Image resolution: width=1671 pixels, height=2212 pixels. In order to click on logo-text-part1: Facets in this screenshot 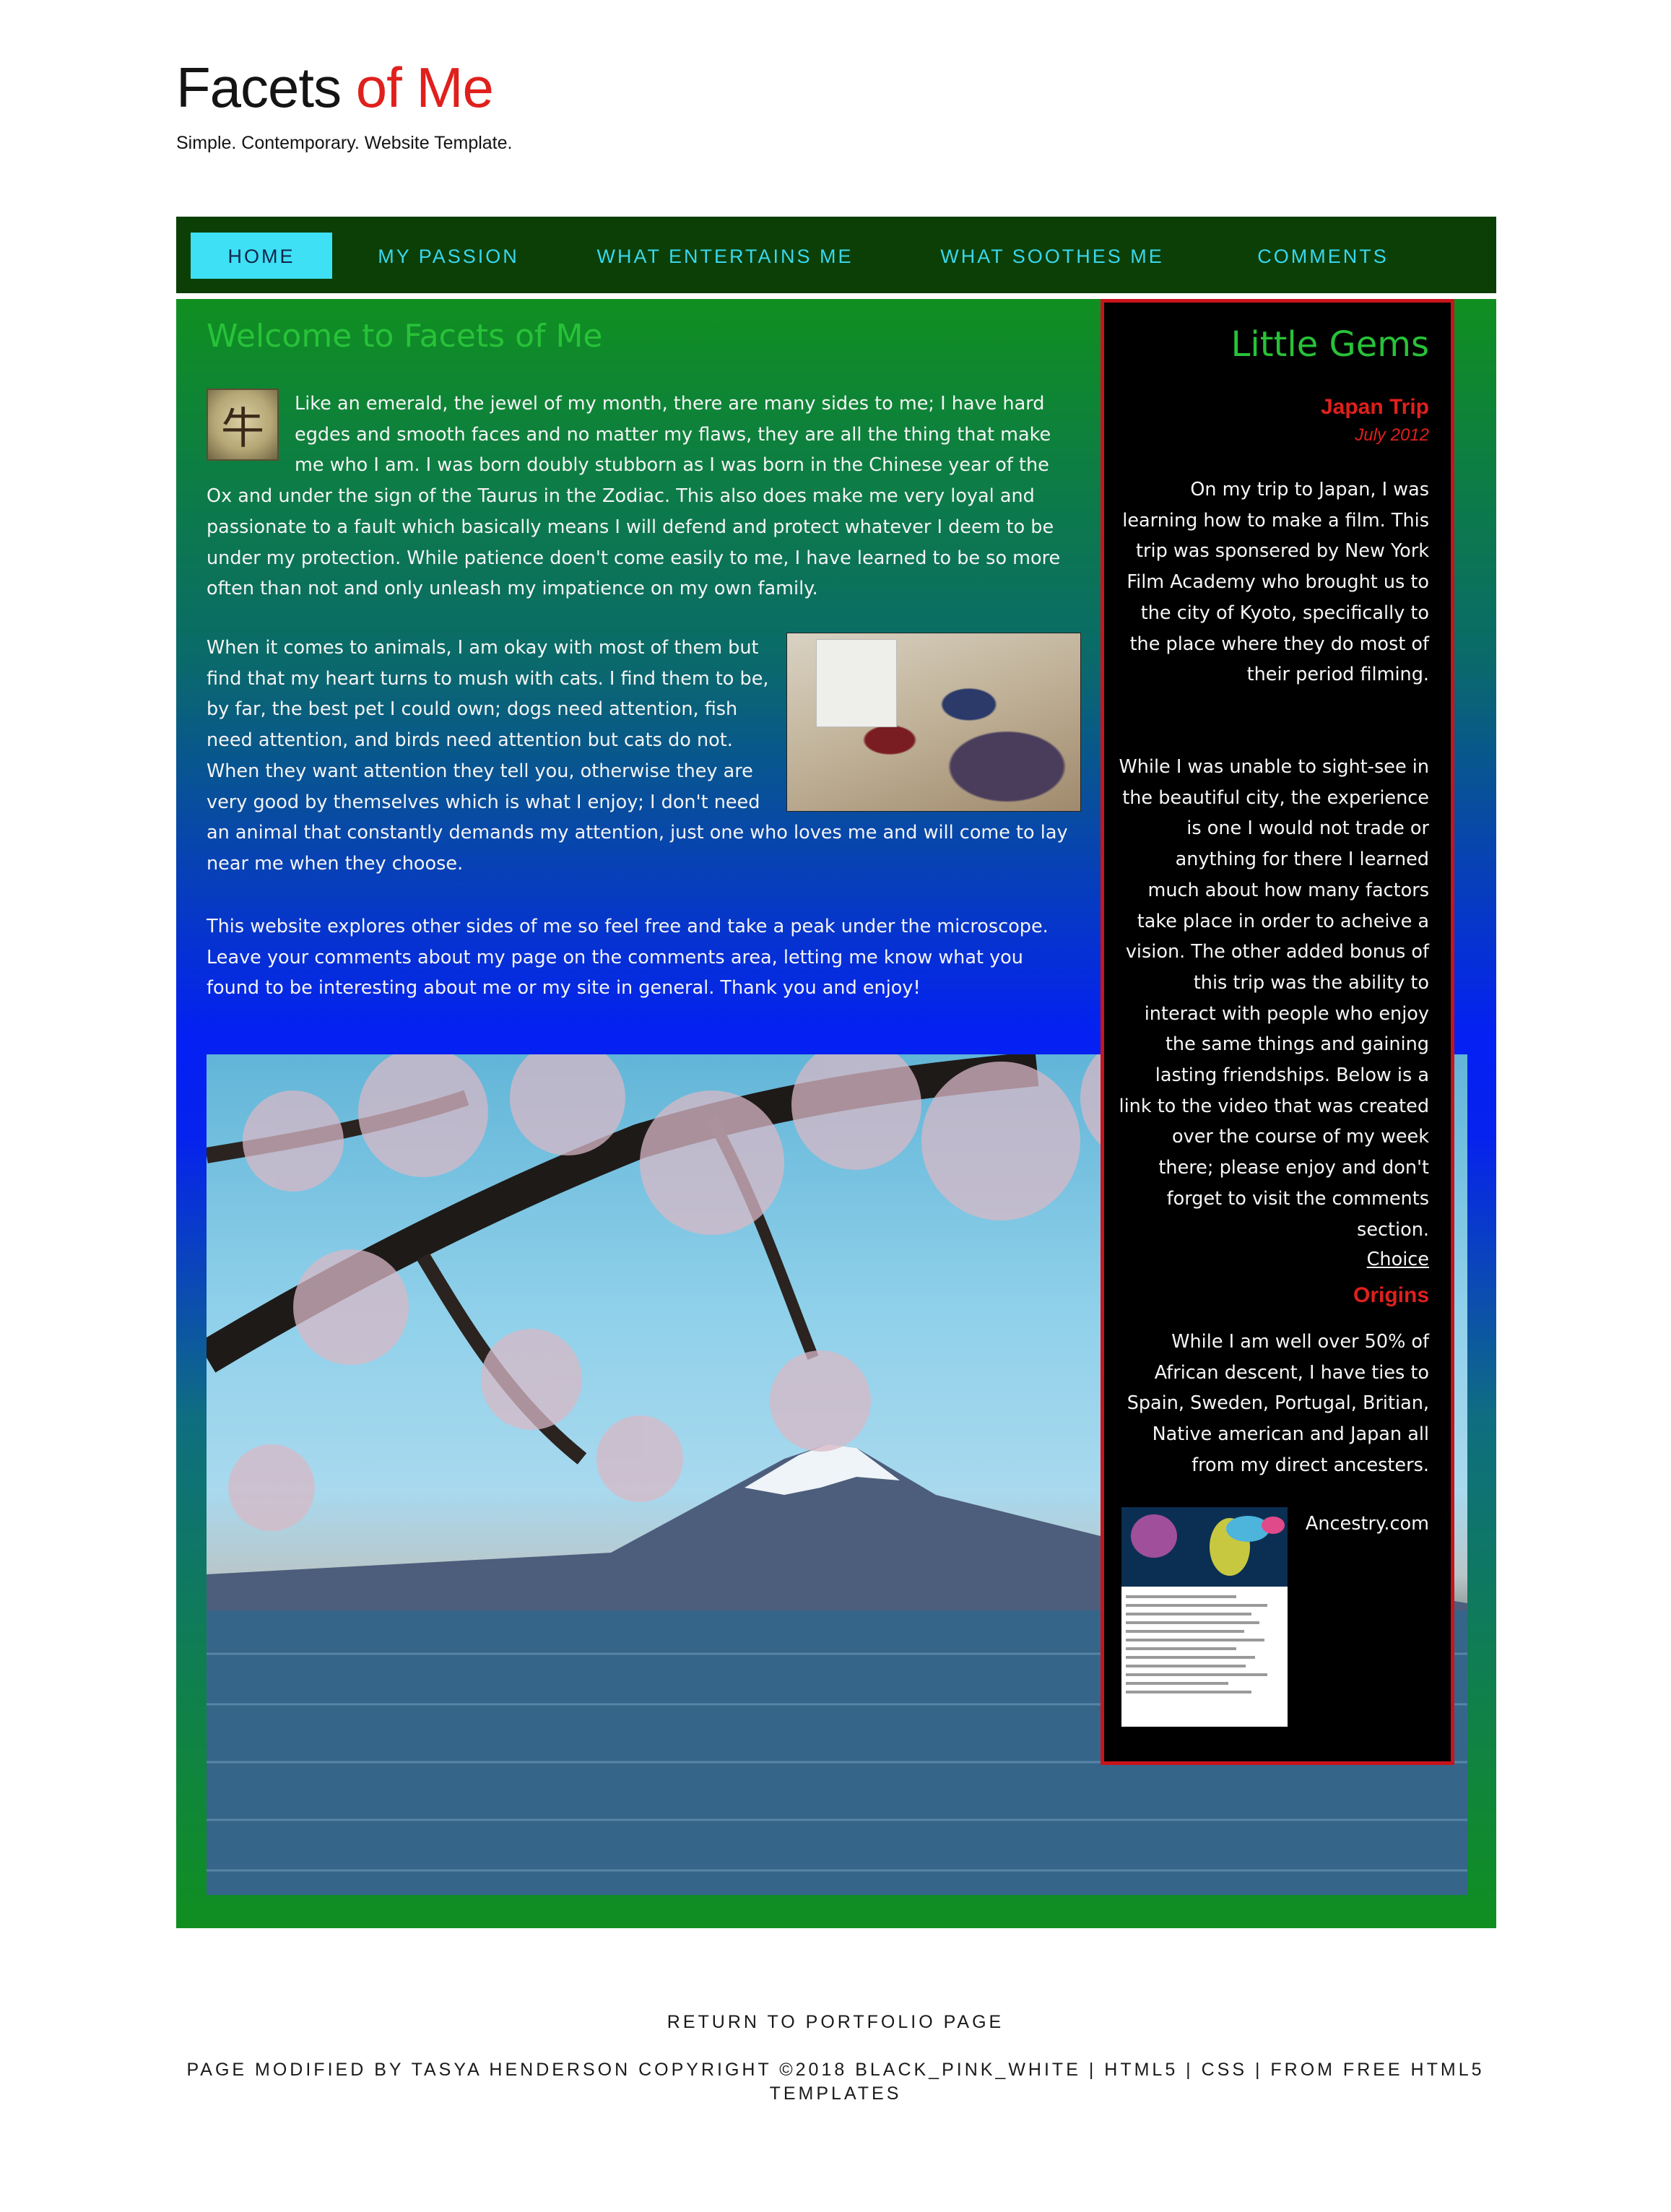, I will do `click(266, 88)`.